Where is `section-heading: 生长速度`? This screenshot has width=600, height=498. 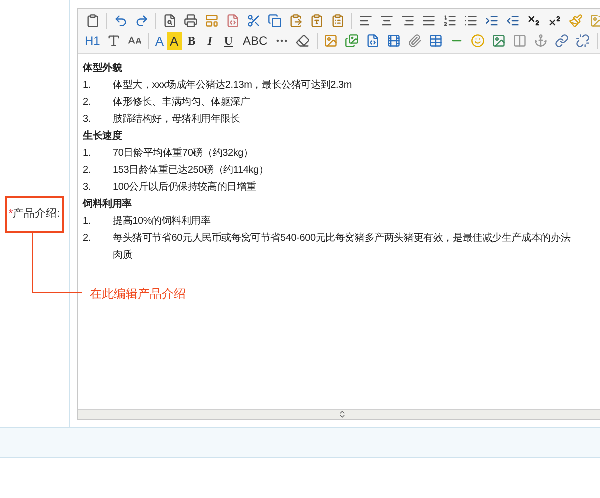 section-heading: 生长速度 is located at coordinates (103, 136).